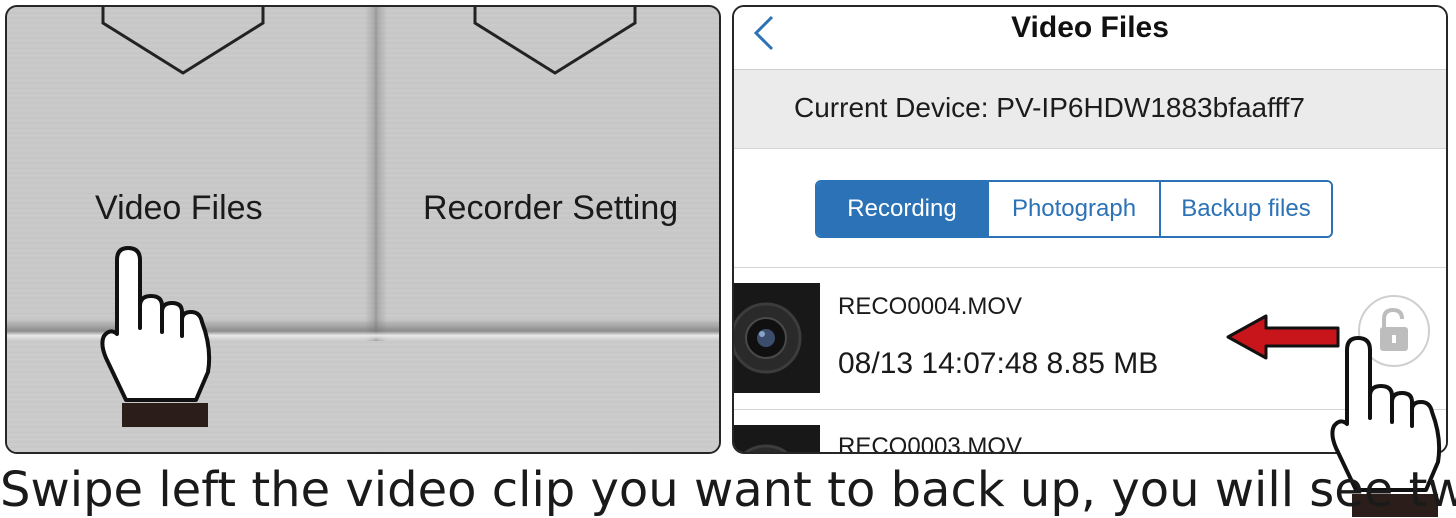 This screenshot has width=1456, height=518. What do you see at coordinates (550, 208) in the screenshot?
I see `recorder-setting-button: Recorder Setting` at bounding box center [550, 208].